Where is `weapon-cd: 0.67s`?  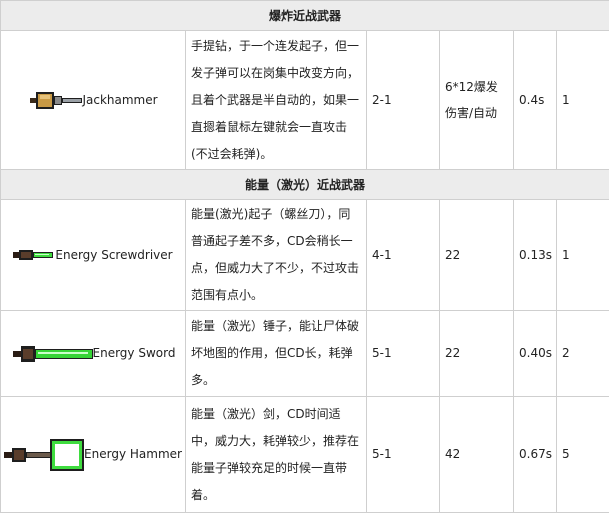 weapon-cd: 0.67s is located at coordinates (535, 455).